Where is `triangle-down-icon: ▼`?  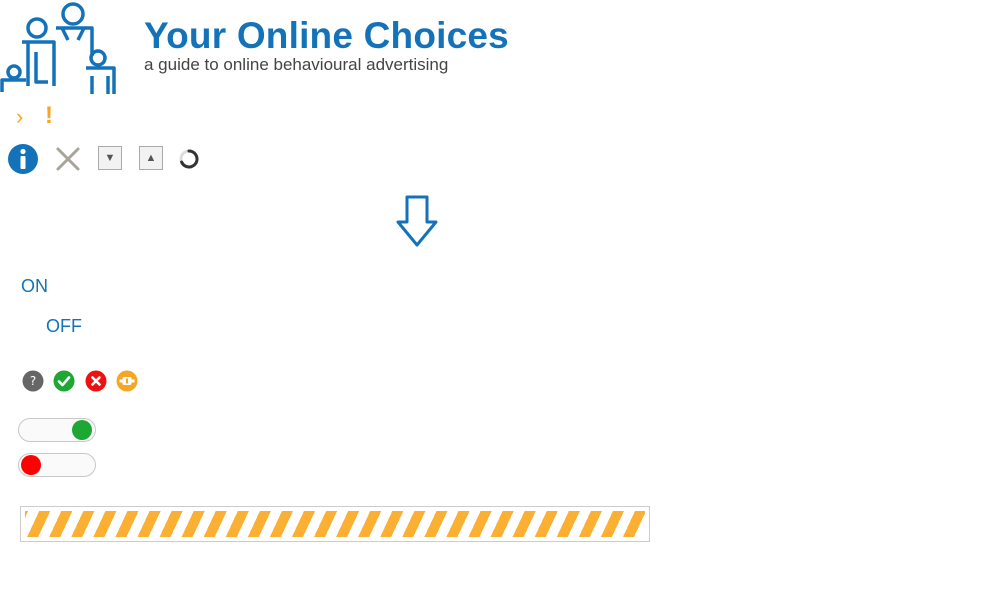
triangle-down-icon: ▼ is located at coordinates (110, 158).